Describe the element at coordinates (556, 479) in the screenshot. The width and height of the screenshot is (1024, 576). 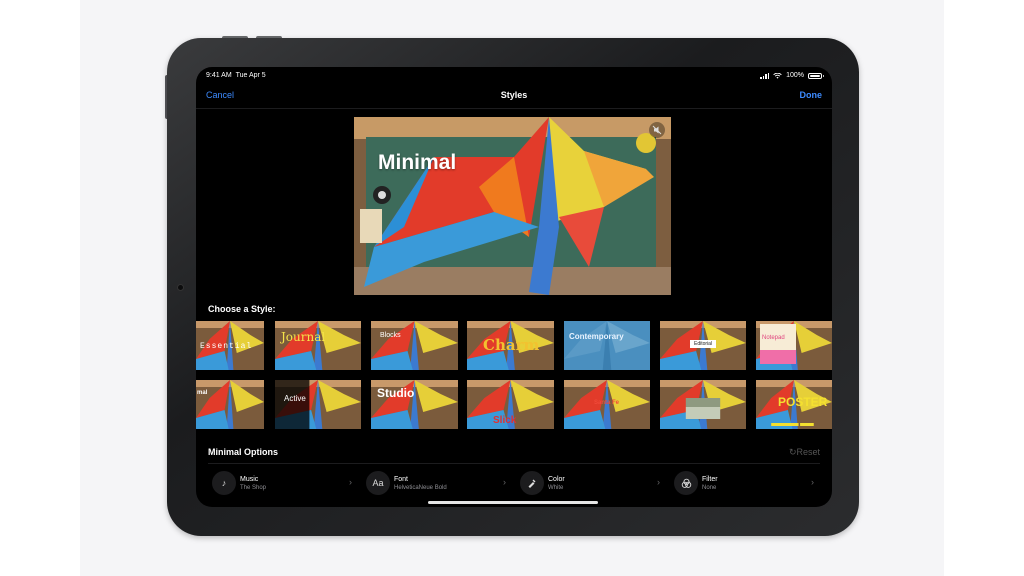
I see `option-name: Color` at that location.